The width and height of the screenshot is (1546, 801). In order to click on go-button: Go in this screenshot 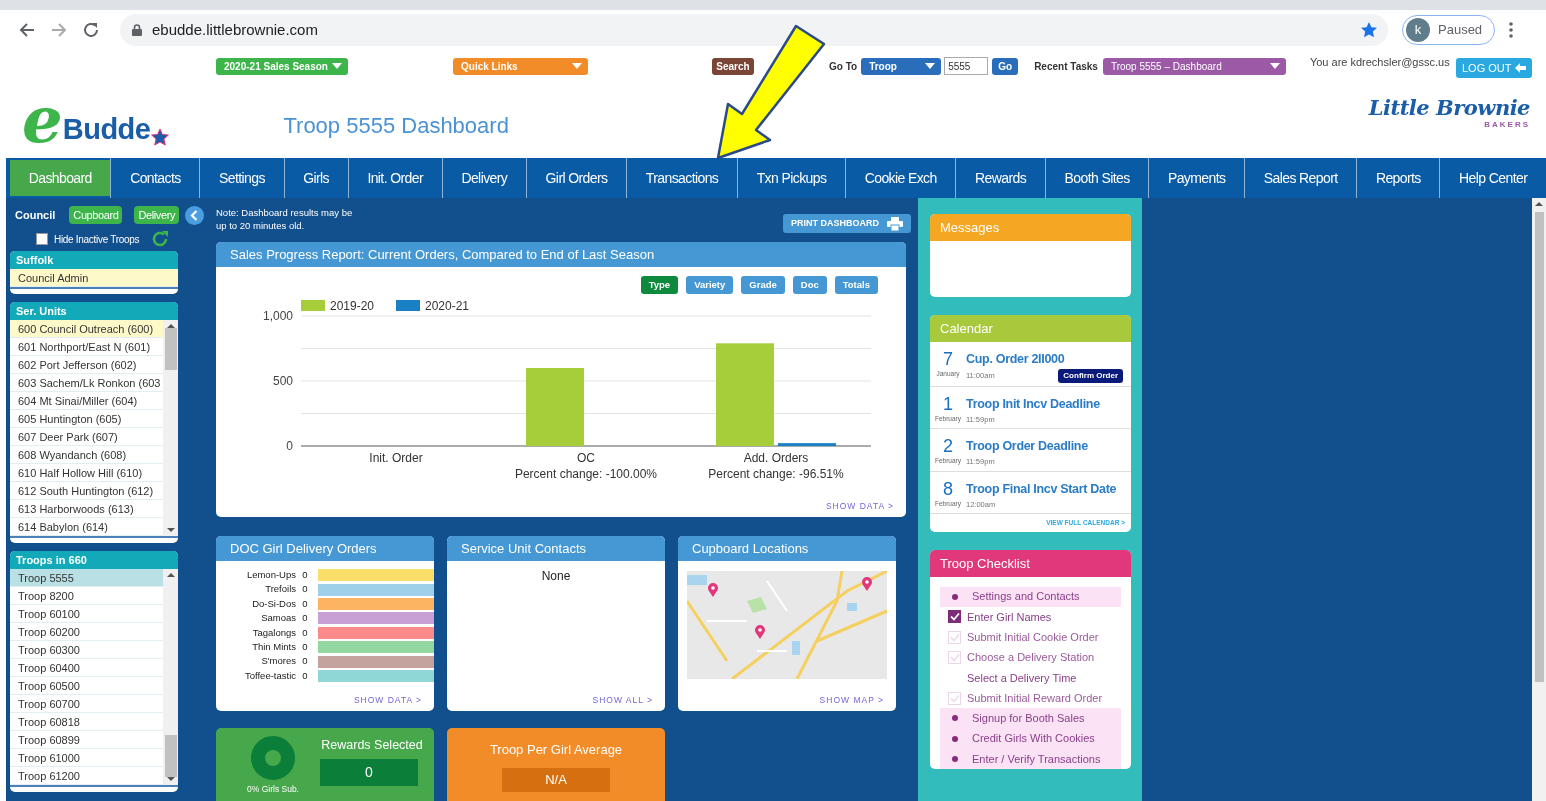, I will do `click(1005, 66)`.